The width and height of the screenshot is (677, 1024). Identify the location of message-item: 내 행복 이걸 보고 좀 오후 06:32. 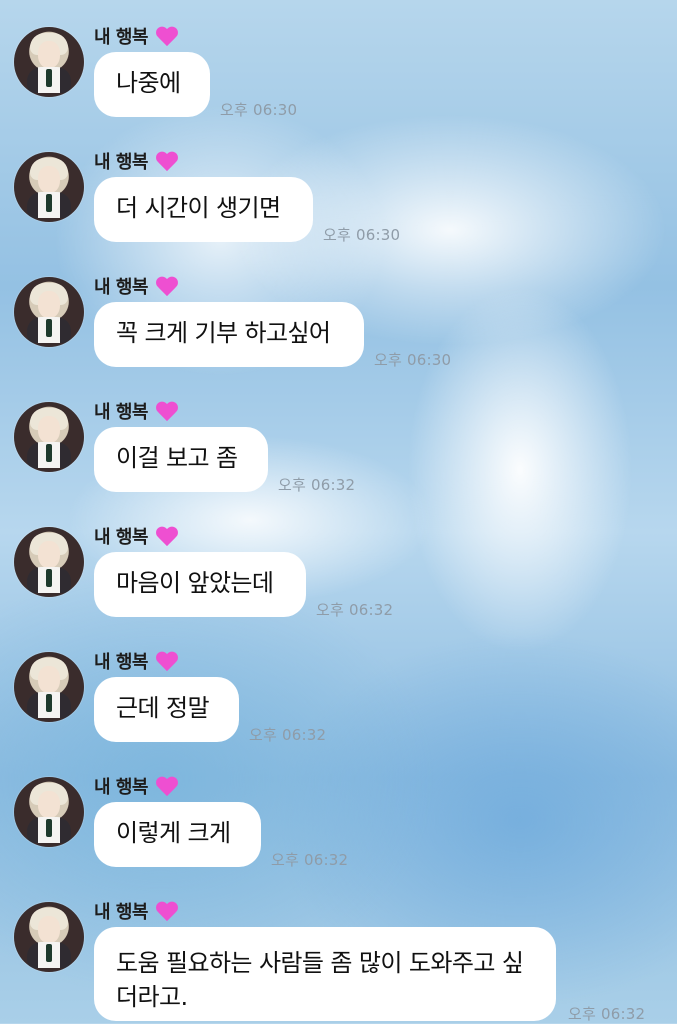
(338, 452).